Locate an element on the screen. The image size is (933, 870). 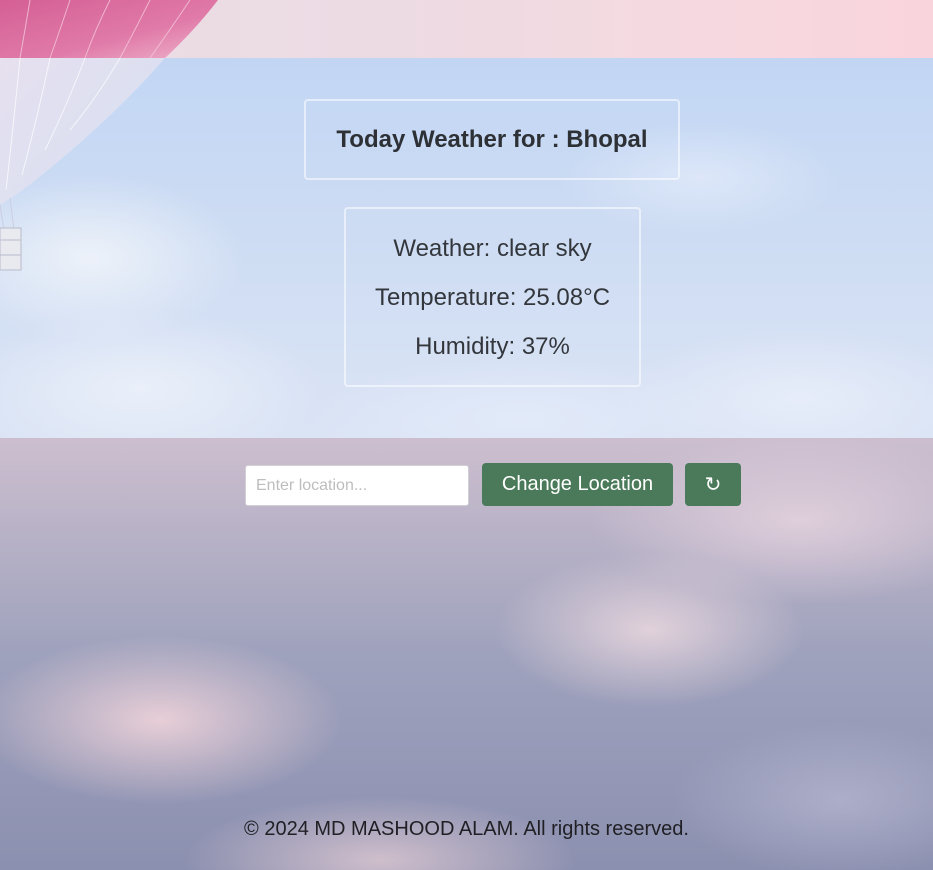
weather-title-card: Today Weather for : Bhopal is located at coordinates (492, 139).